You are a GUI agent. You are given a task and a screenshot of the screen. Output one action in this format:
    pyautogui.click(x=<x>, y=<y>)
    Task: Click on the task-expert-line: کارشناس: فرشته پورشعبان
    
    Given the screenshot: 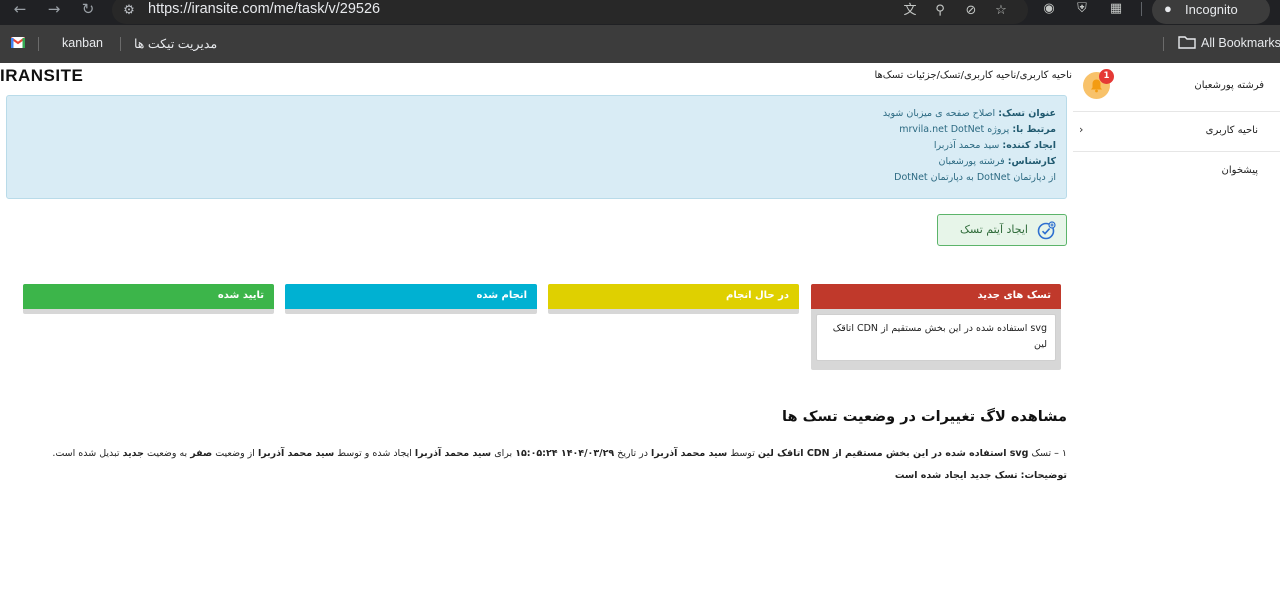 What is the action you would take?
    pyautogui.click(x=997, y=161)
    